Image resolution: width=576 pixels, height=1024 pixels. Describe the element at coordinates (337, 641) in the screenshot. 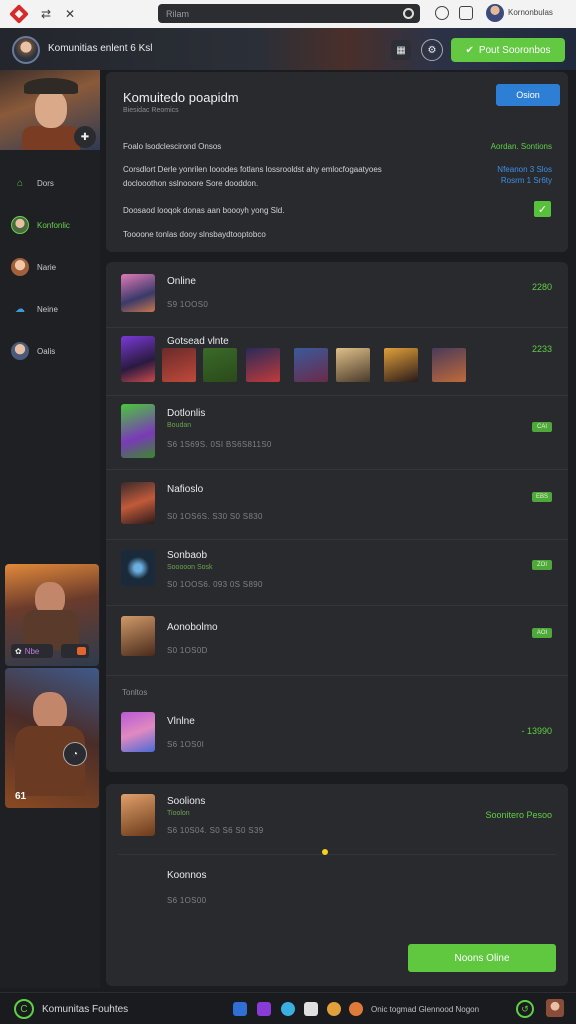

I see `list-item: Aonobolmo S0 1OS0D AOI` at that location.